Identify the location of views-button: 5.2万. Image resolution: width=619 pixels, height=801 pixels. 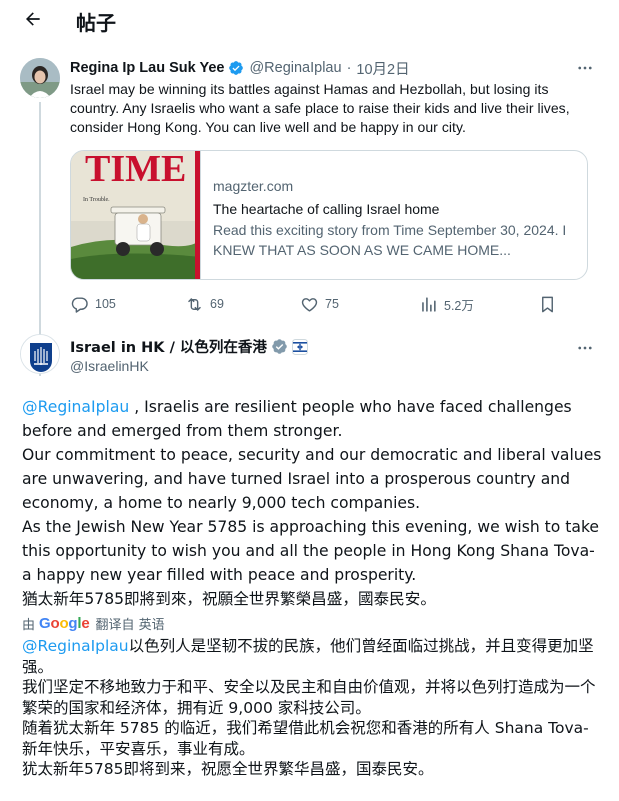
(446, 304).